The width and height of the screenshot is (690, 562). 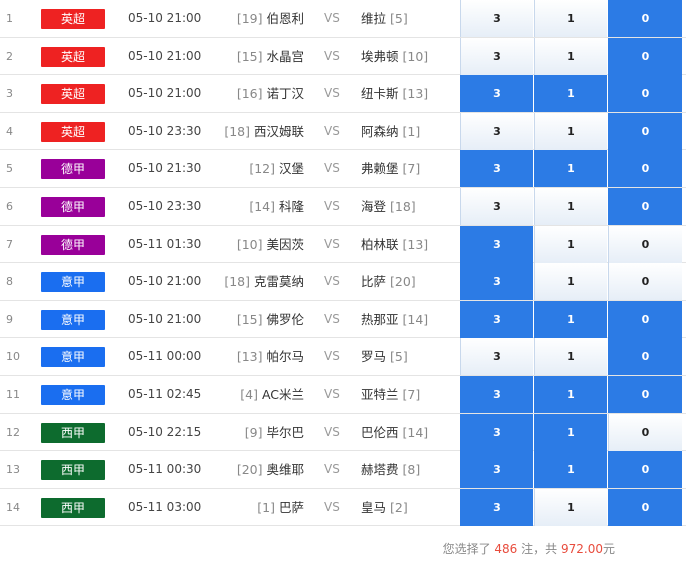 I want to click on summary-prefix: 您选择了, so click(x=466, y=549).